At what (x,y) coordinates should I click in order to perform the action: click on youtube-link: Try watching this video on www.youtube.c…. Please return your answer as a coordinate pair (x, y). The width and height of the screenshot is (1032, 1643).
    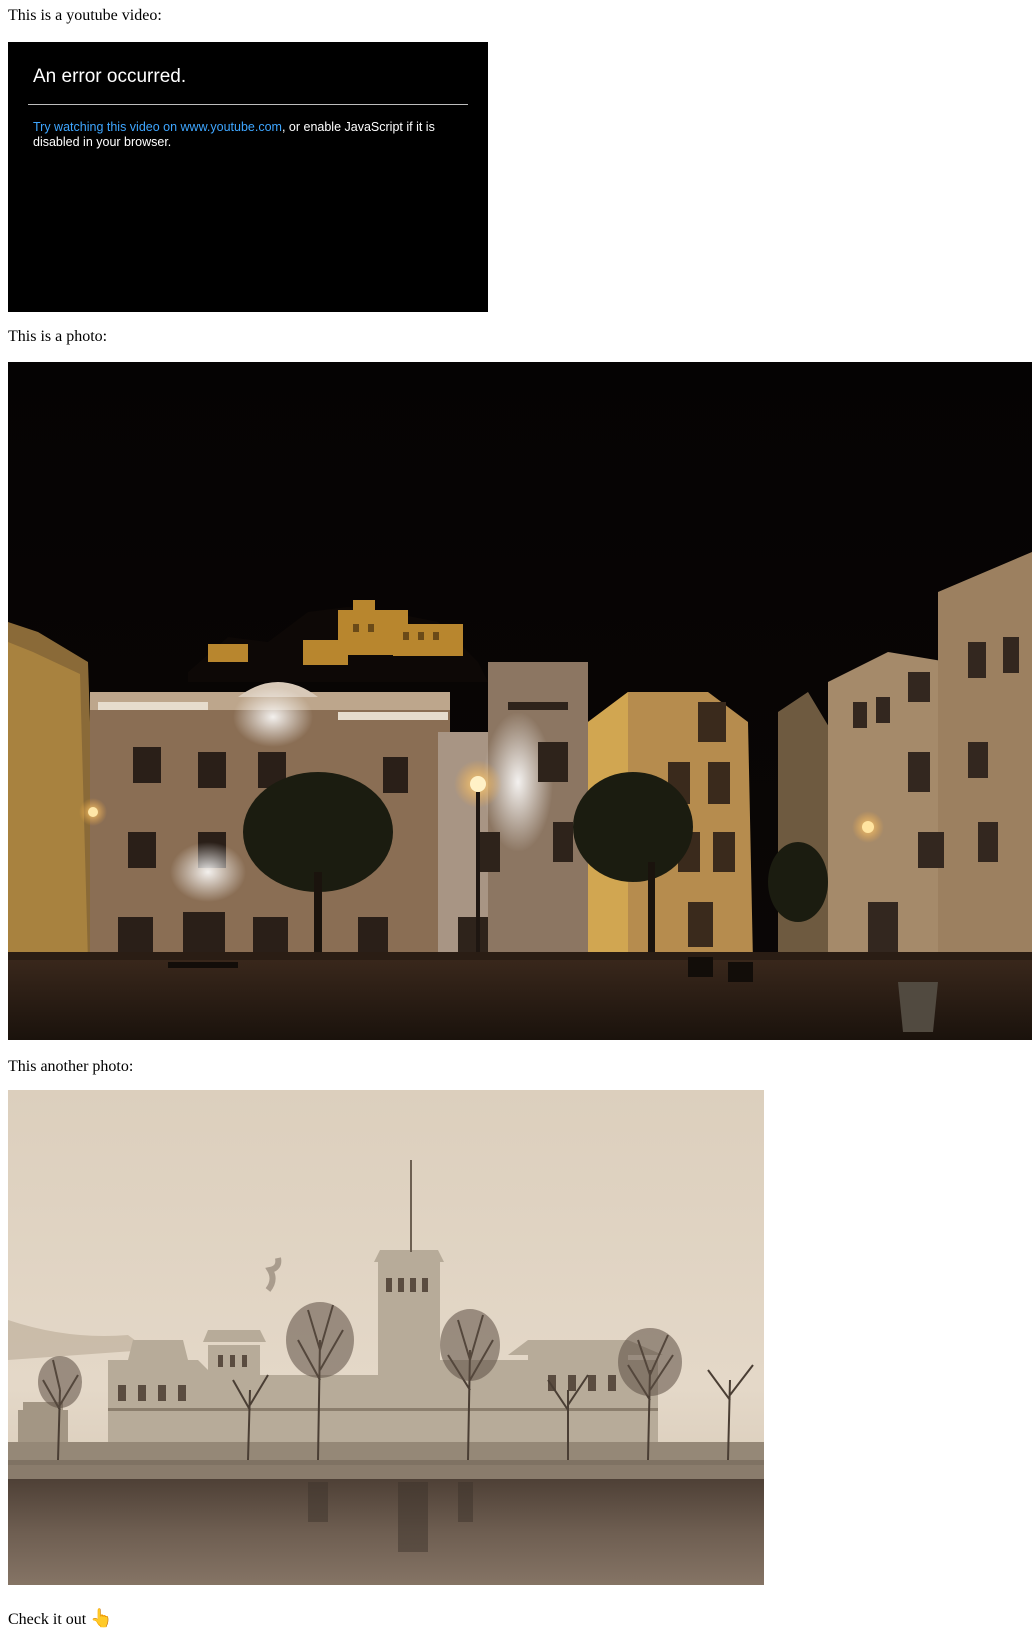
    Looking at the image, I should click on (157, 127).